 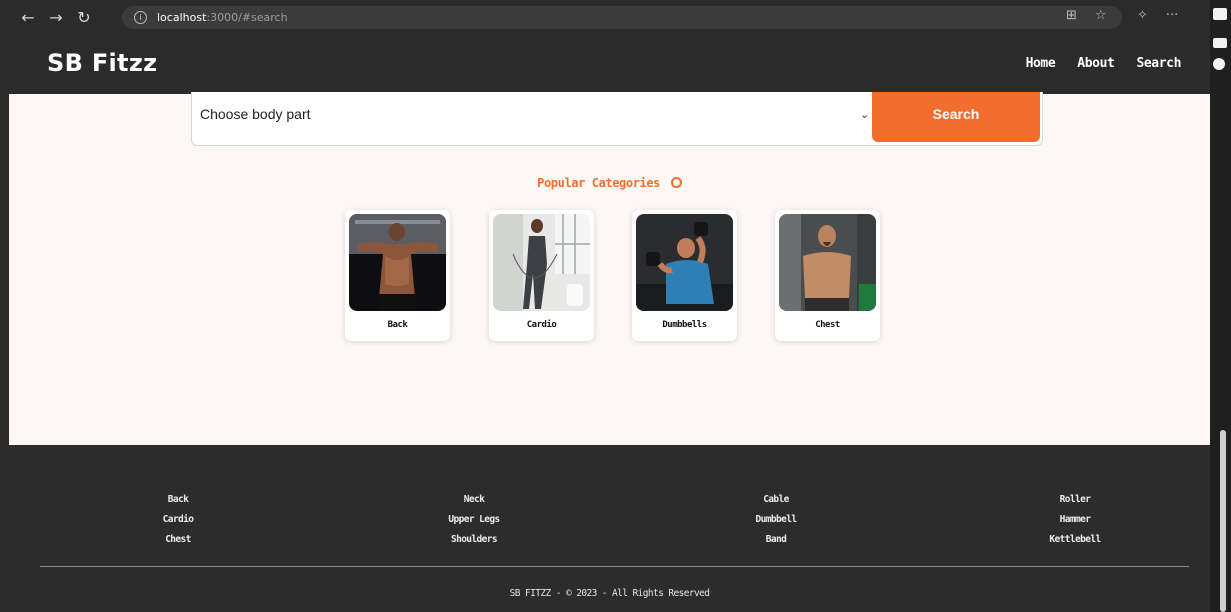 I want to click on scrollbar-thumb, so click(x=1223, y=521).